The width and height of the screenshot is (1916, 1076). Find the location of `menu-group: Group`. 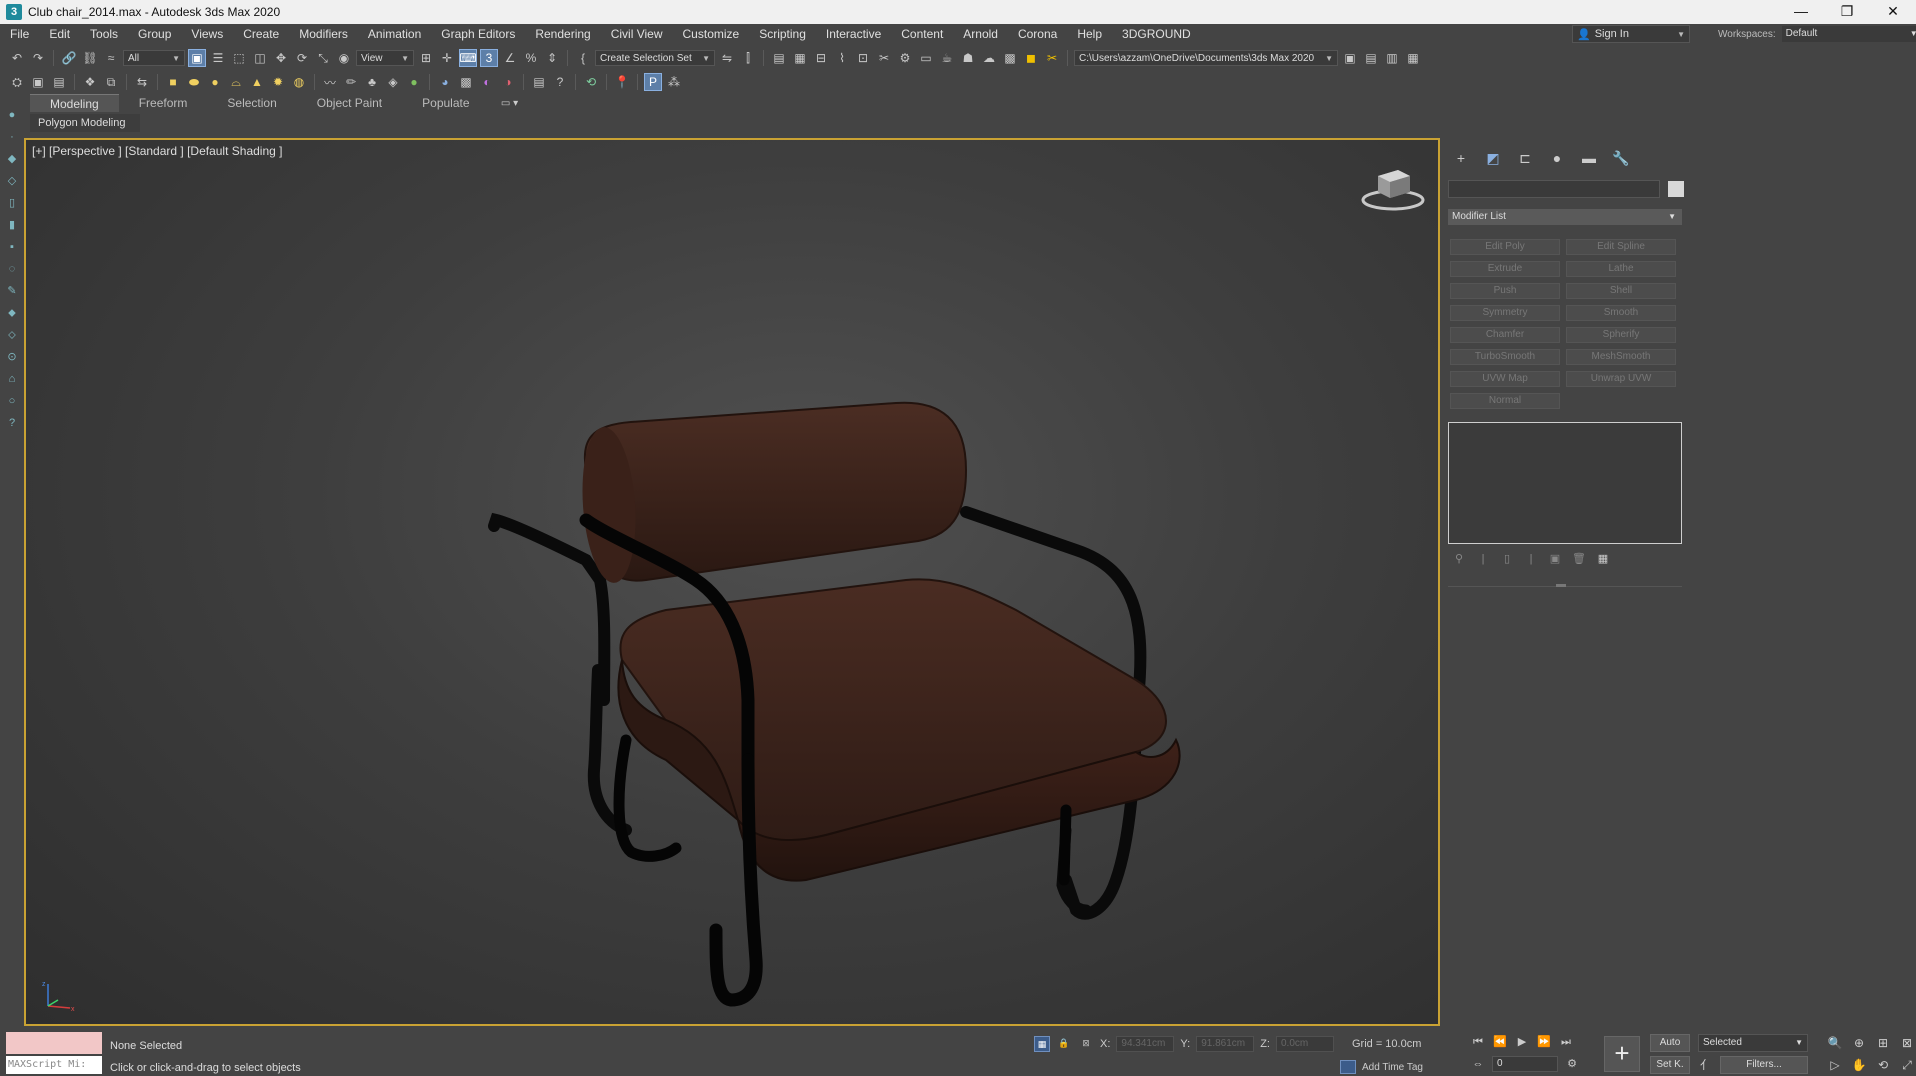

menu-group: Group is located at coordinates (154, 34).